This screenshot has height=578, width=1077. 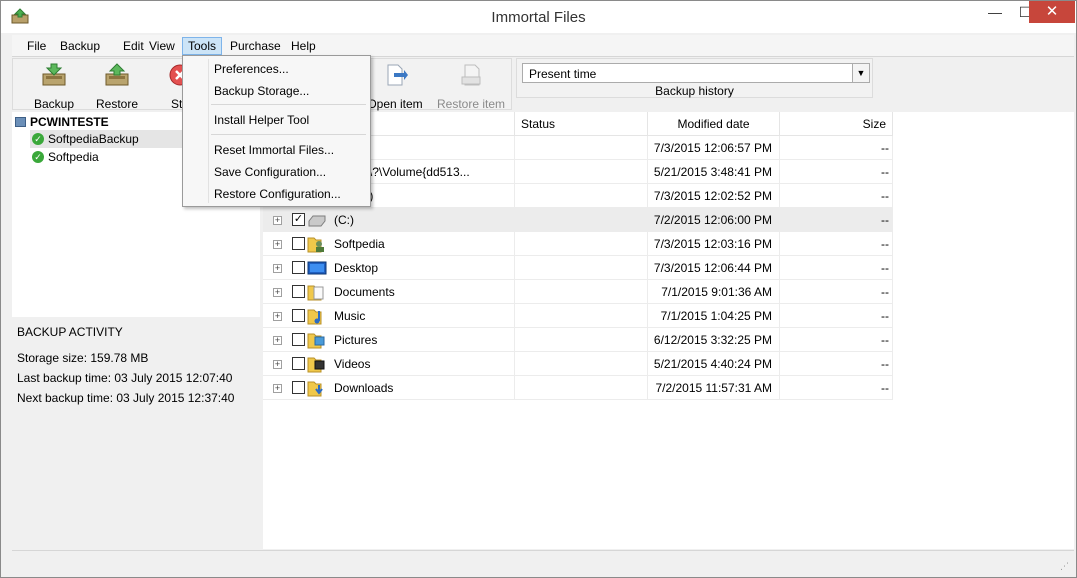 I want to click on resize-grip-icon: ⋰, so click(x=1065, y=566).